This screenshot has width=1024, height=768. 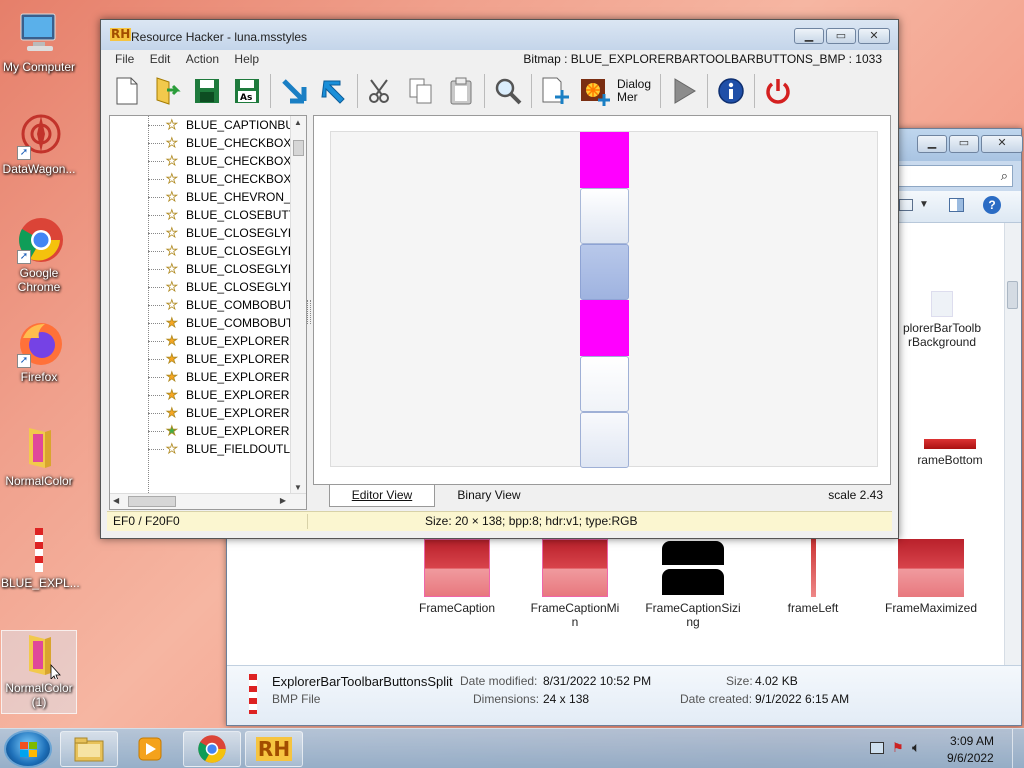 What do you see at coordinates (382, 496) in the screenshot?
I see `tab-editor-view: Editor View` at bounding box center [382, 496].